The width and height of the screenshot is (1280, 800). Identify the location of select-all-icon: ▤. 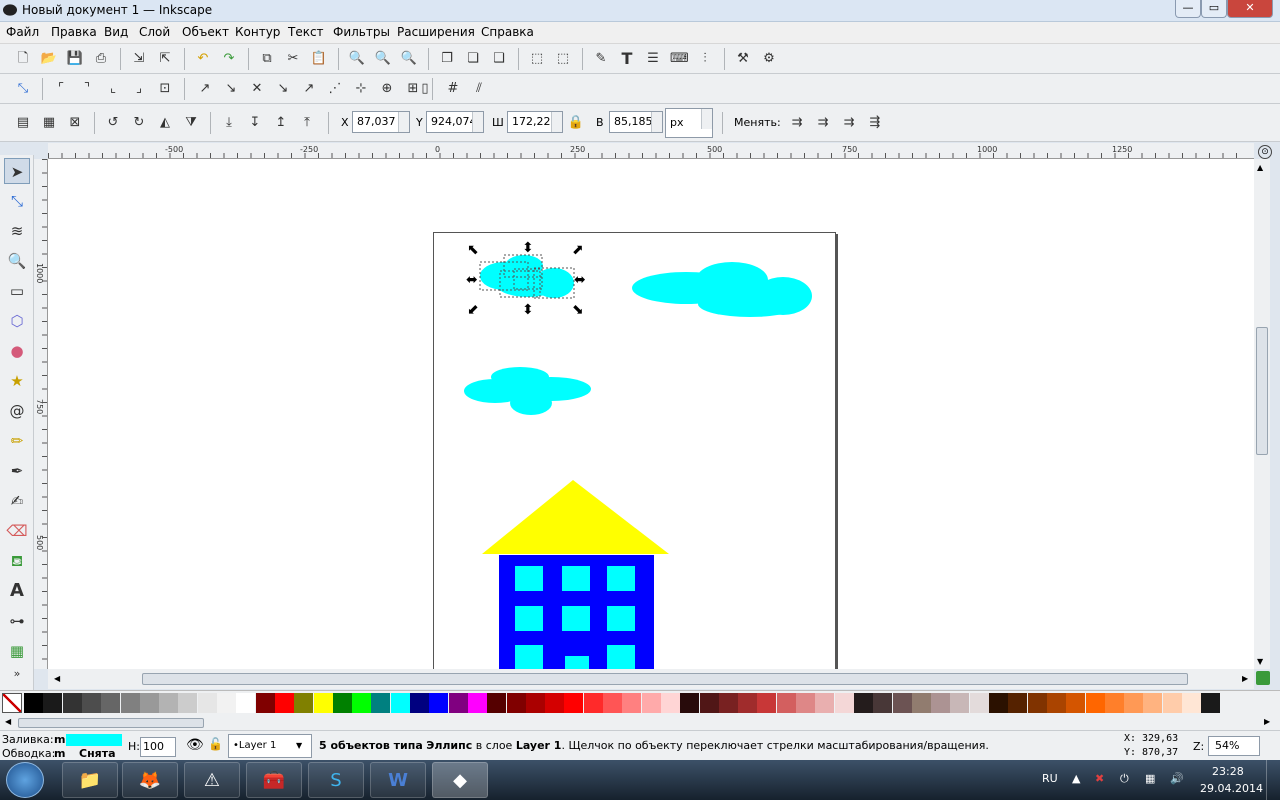
(23, 123).